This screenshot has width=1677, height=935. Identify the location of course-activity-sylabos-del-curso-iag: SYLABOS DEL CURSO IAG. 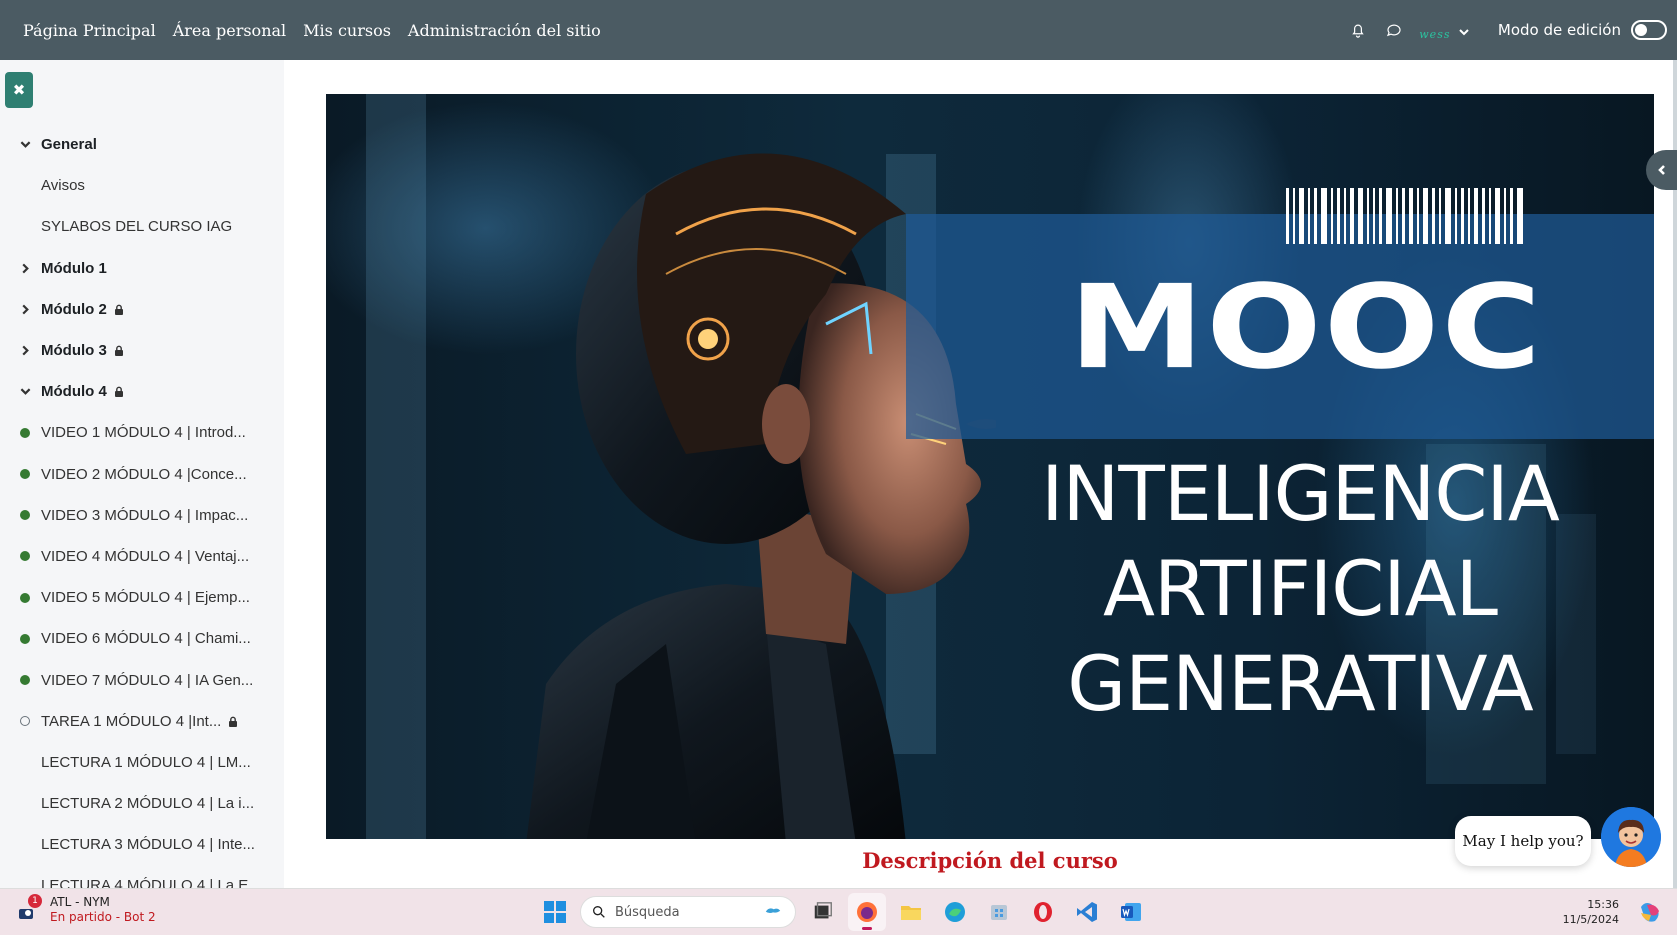
(142, 226).